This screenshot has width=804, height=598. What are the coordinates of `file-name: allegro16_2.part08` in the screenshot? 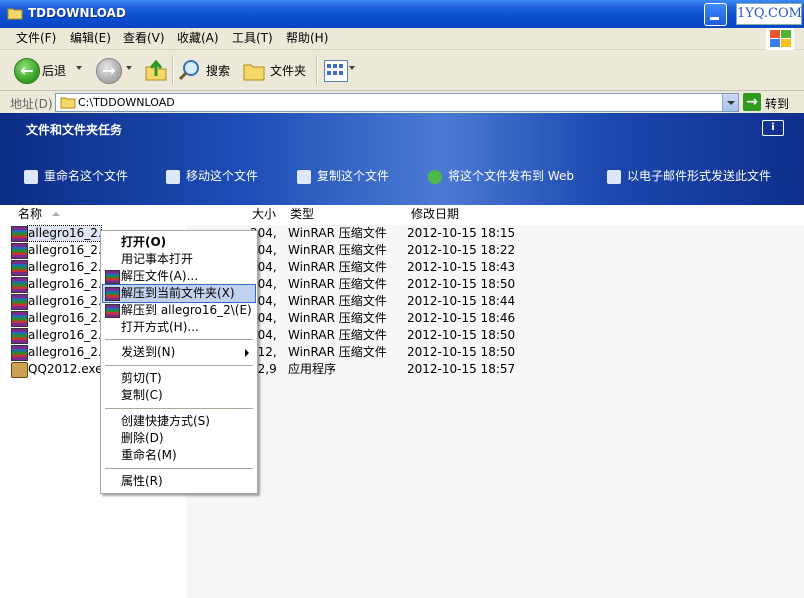 It's located at (64, 352).